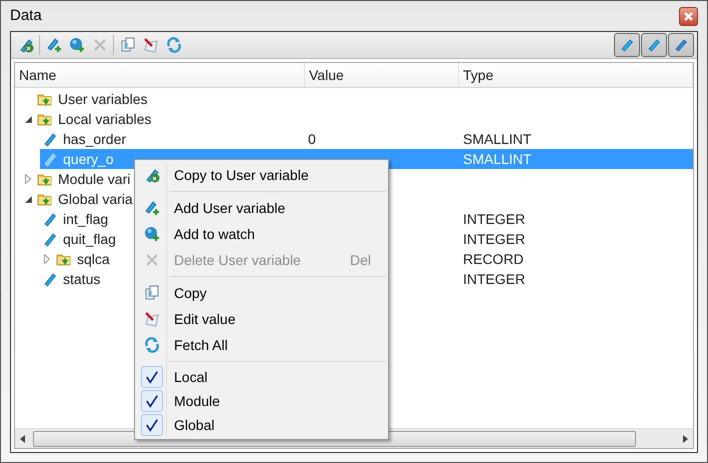  I want to click on menu-label: Fetch All, so click(201, 345).